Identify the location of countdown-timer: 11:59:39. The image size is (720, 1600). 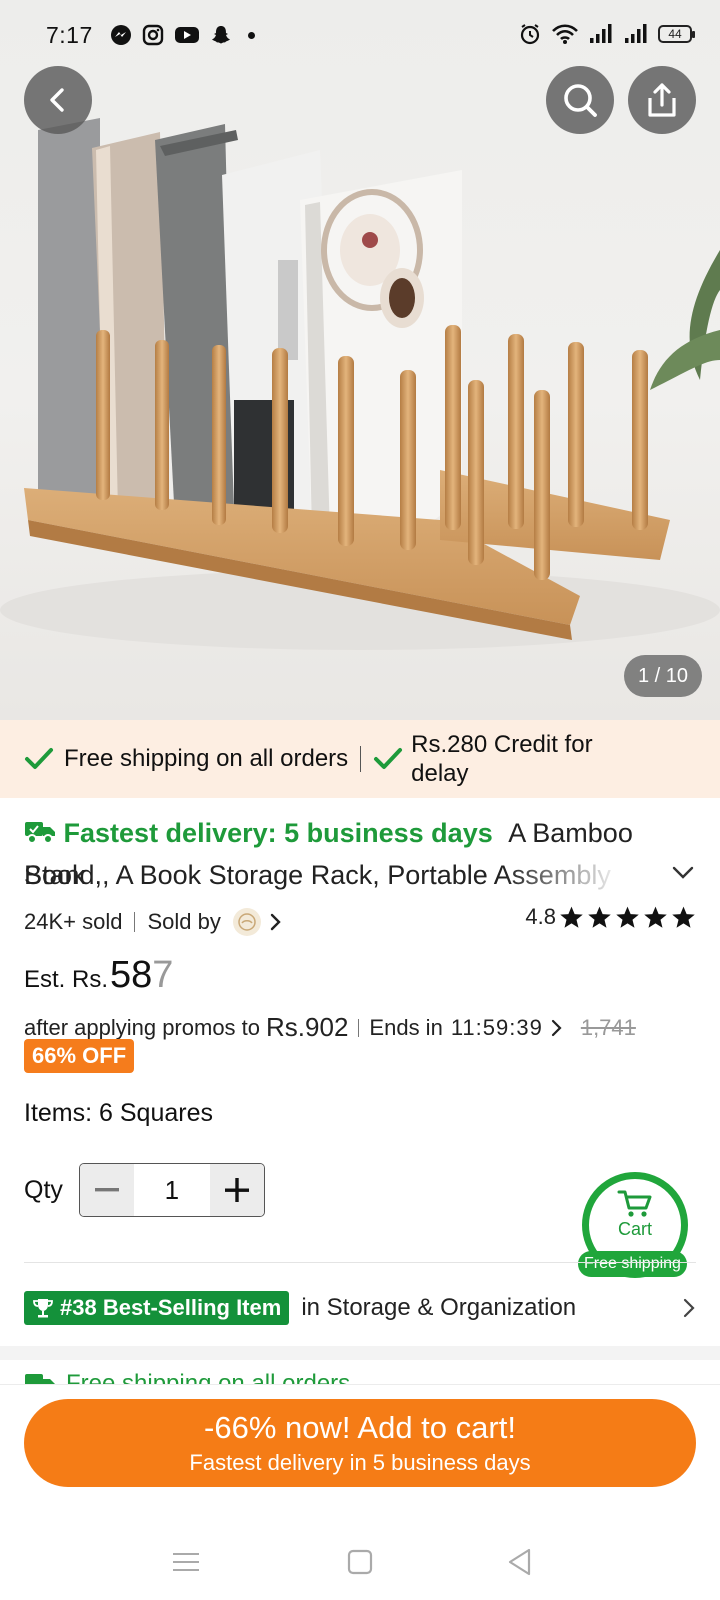
(496, 1027).